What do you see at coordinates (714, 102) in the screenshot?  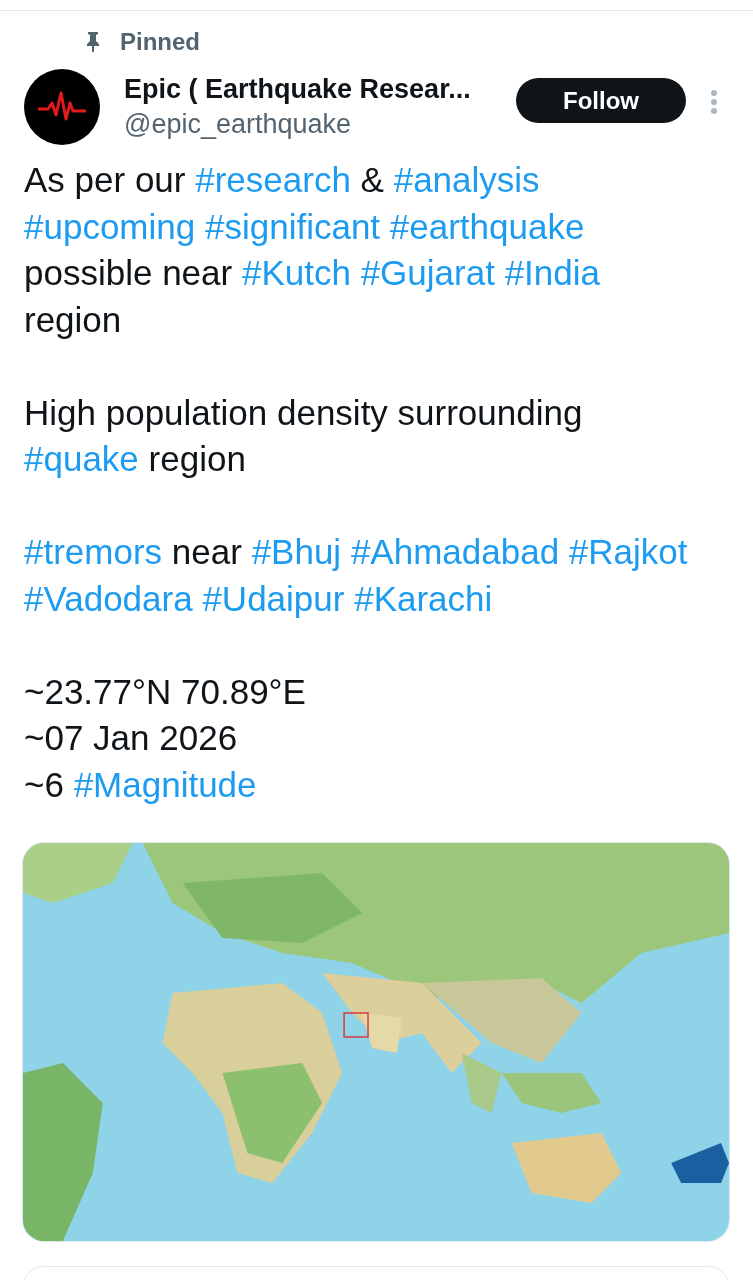 I see `more-icon` at bounding box center [714, 102].